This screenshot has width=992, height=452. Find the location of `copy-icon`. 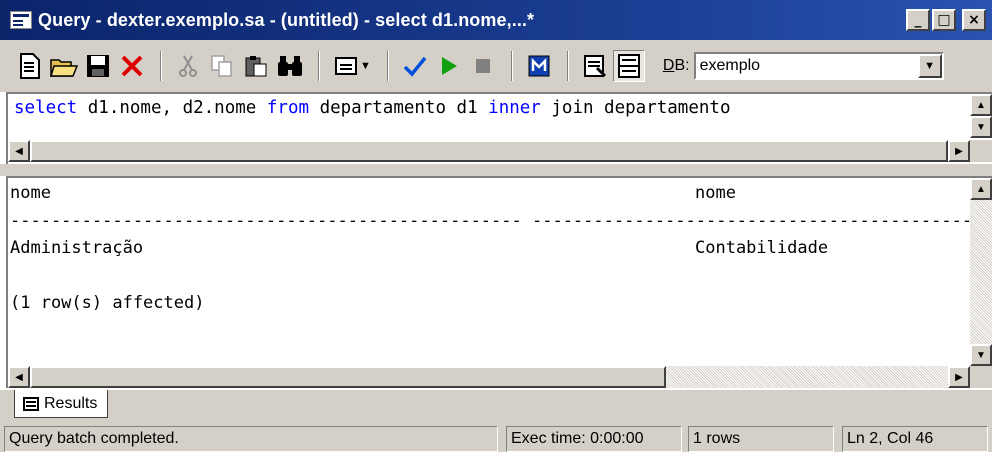

copy-icon is located at coordinates (221, 66).